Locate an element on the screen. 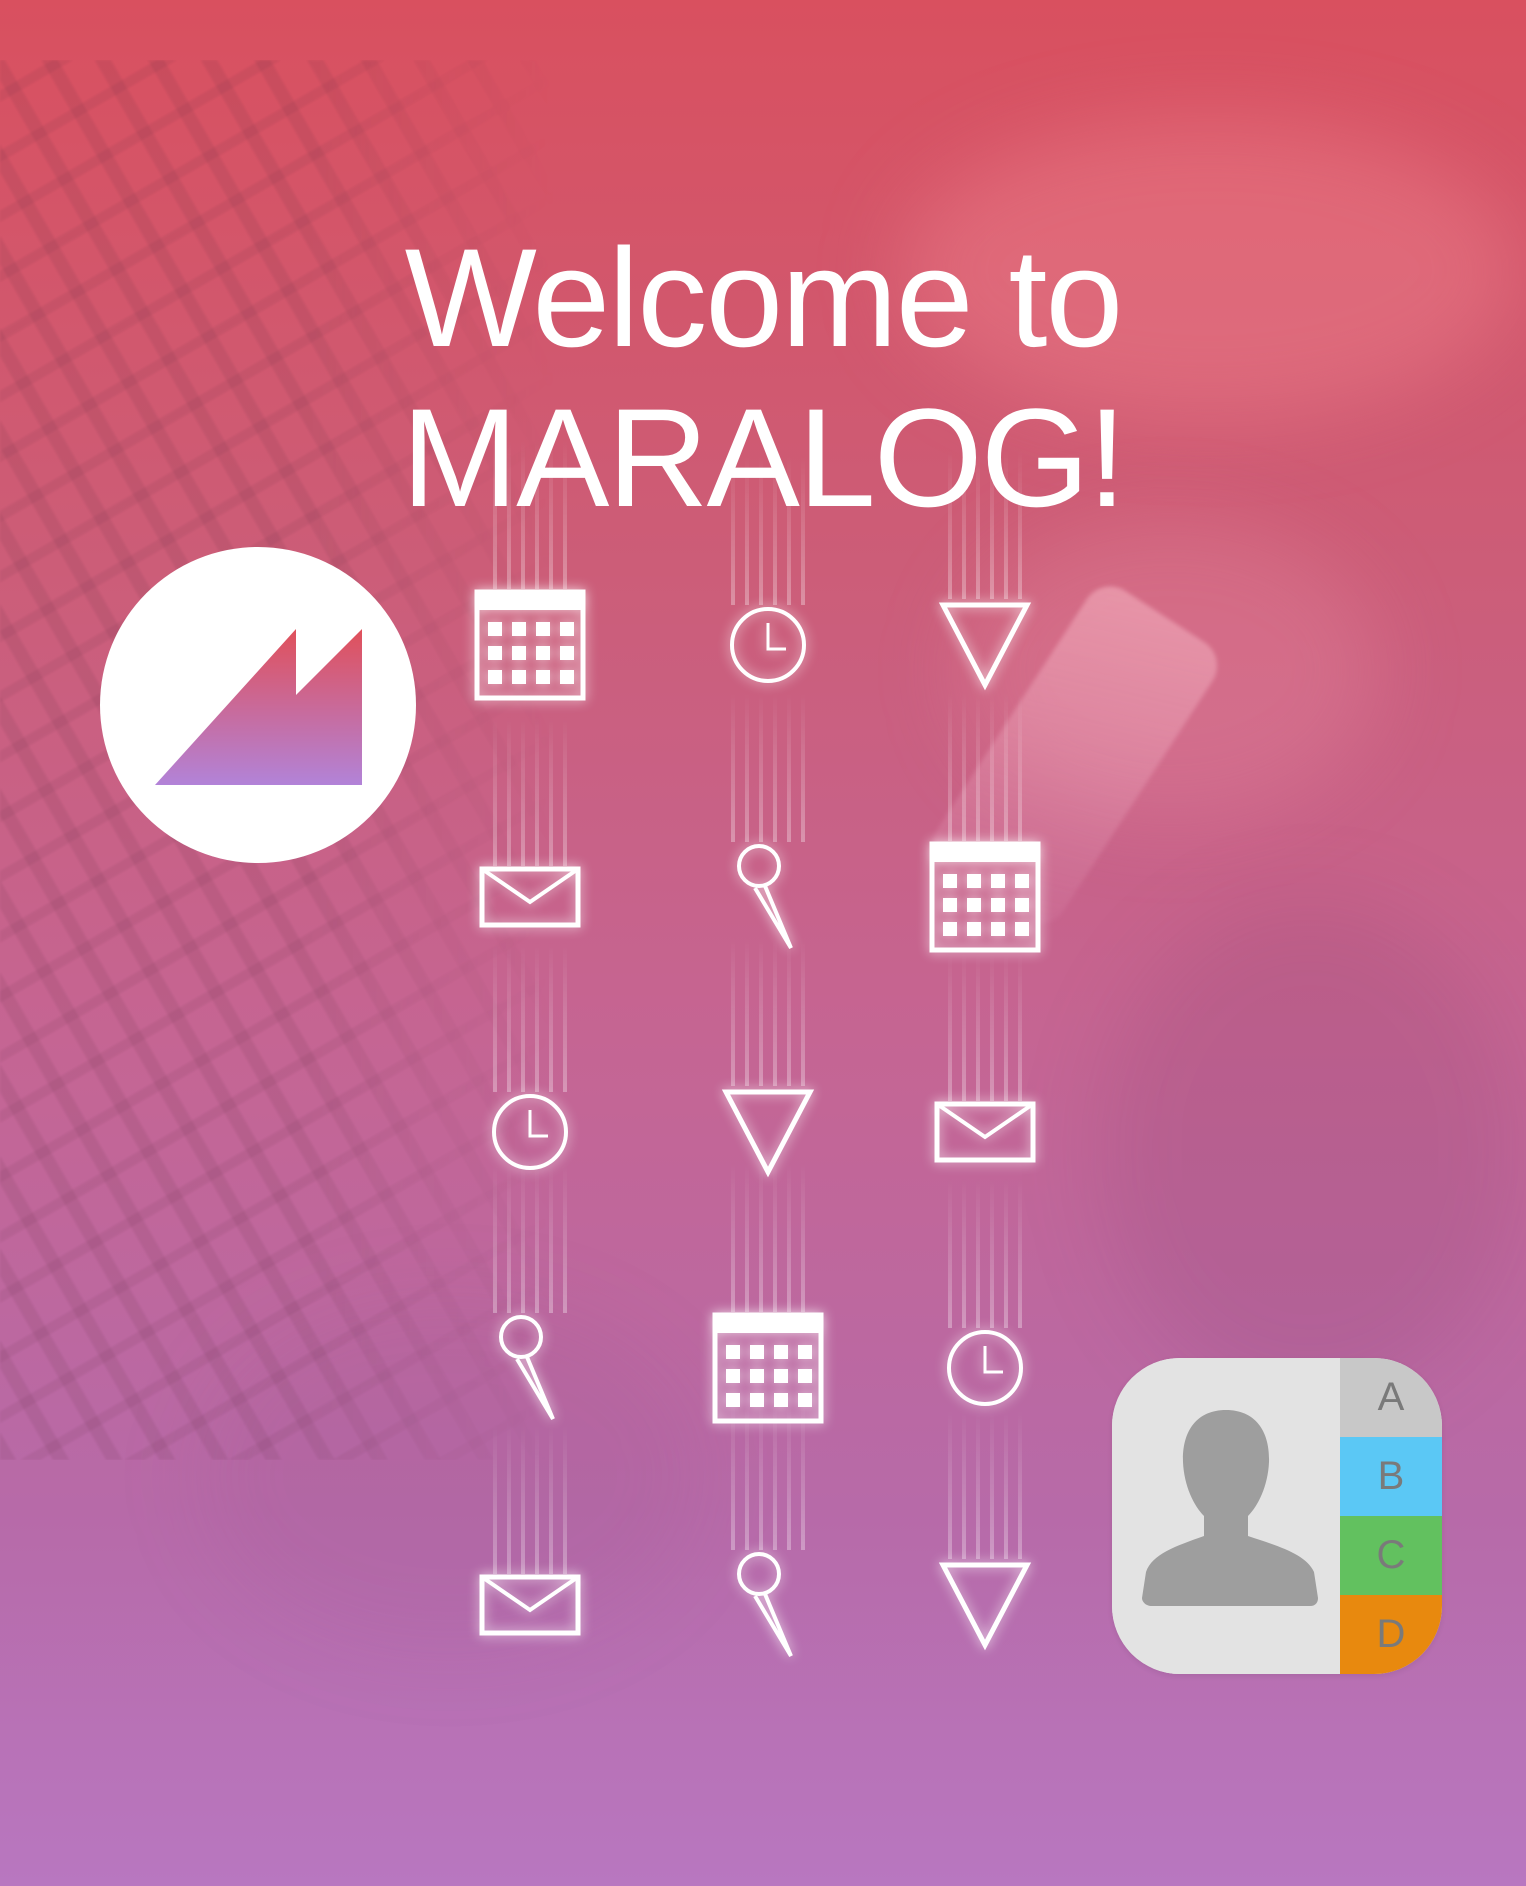 The image size is (1526, 1886). contact-card is located at coordinates (1226, 1516).